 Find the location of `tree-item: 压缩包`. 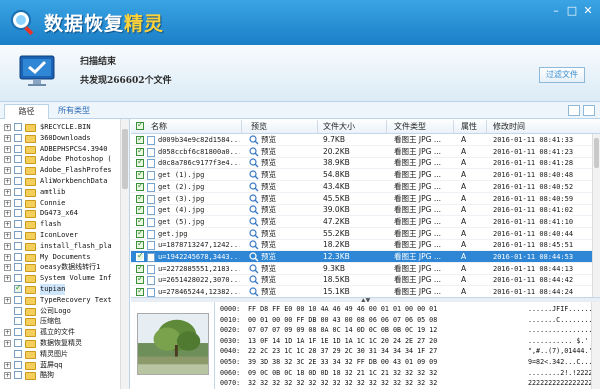

tree-item: 压缩包 is located at coordinates (64, 321).